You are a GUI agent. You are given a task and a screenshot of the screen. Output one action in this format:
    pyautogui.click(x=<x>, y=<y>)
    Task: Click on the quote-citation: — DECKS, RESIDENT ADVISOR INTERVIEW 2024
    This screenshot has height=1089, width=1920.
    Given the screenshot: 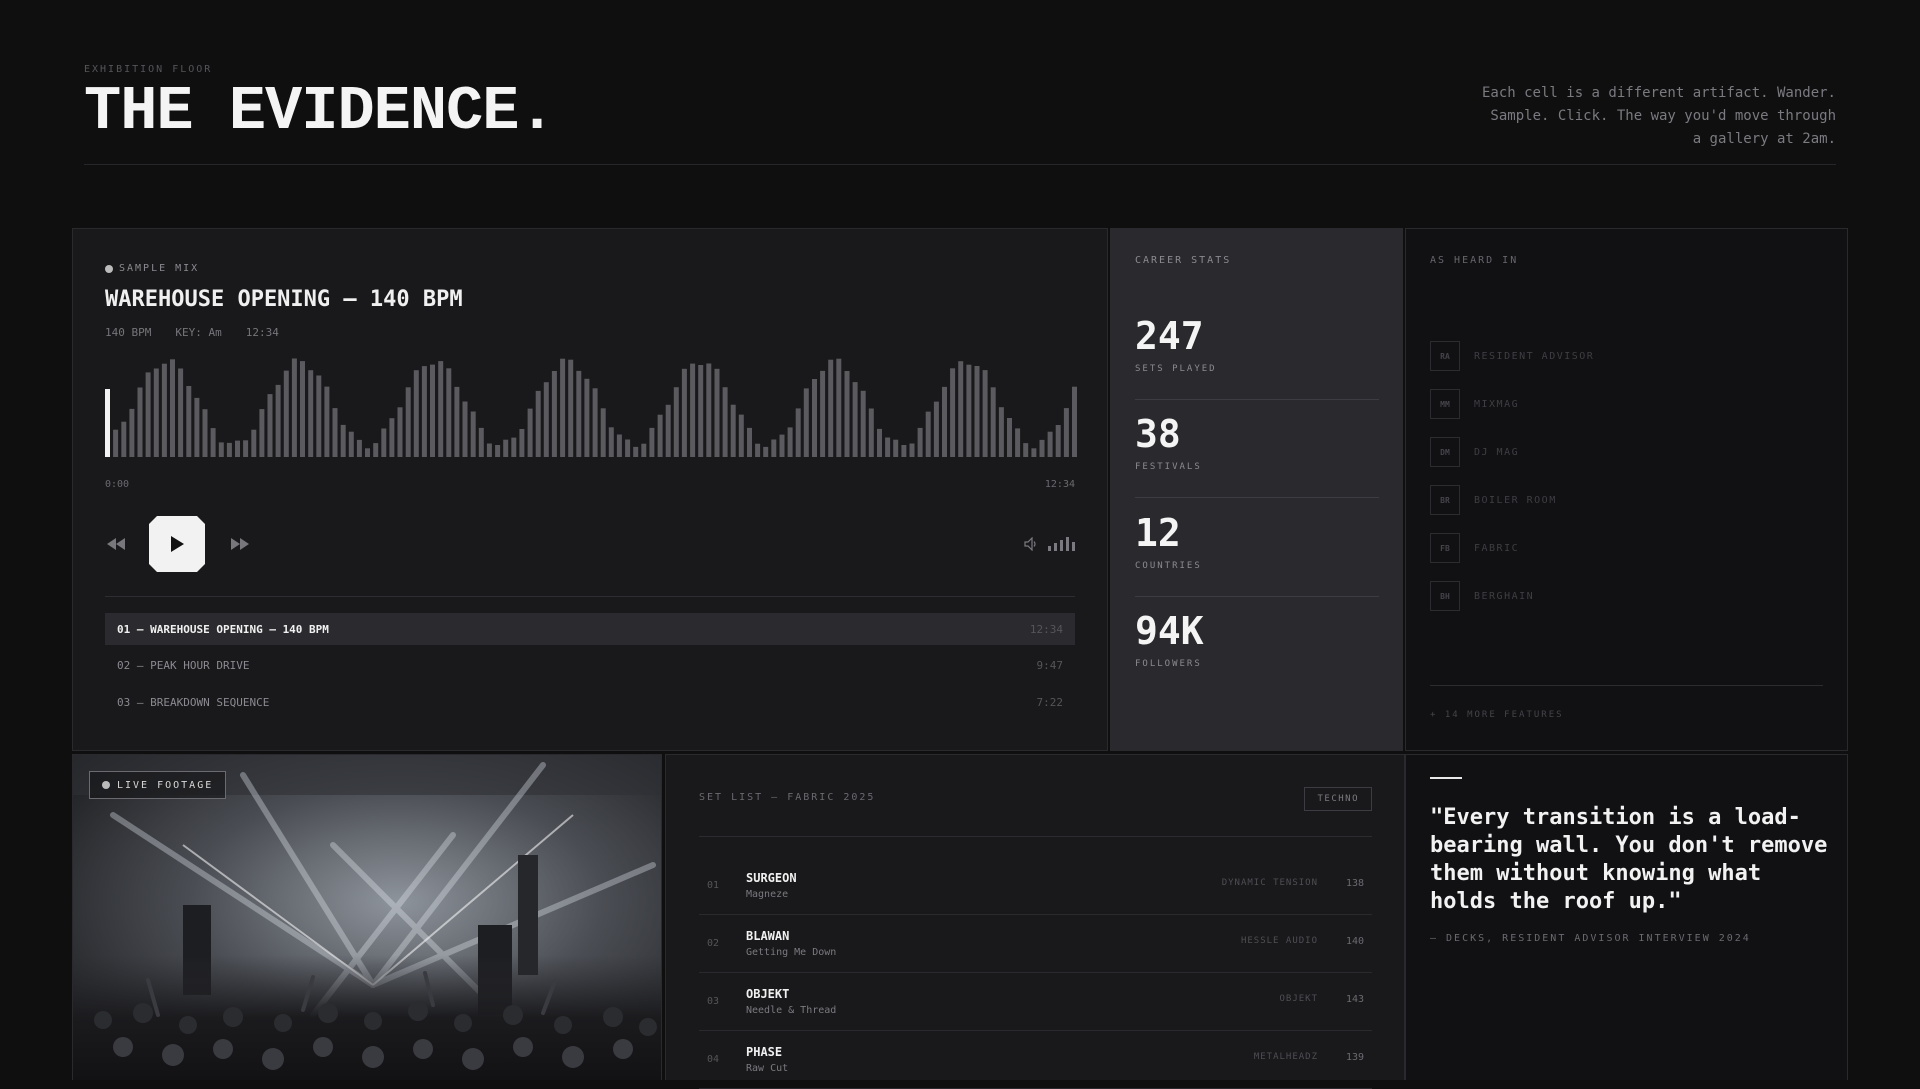 What is the action you would take?
    pyautogui.click(x=1590, y=938)
    